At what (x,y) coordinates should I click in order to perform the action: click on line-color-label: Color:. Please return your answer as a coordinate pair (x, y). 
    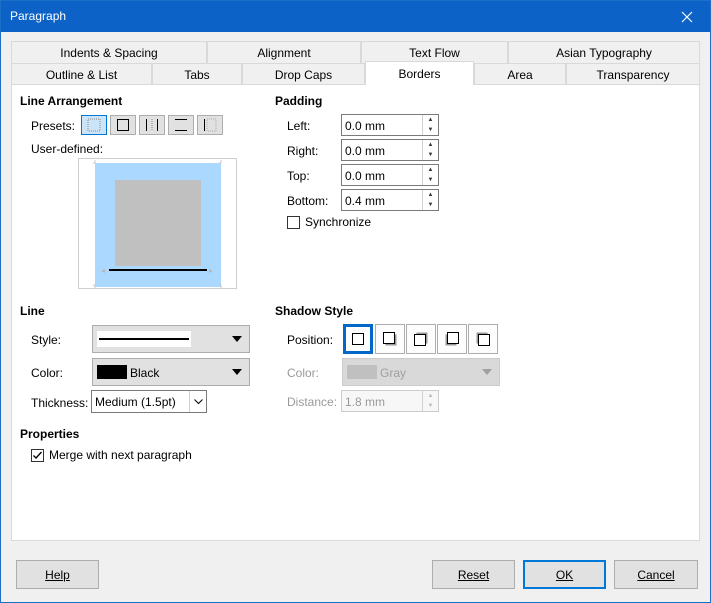
    Looking at the image, I should click on (47, 373).